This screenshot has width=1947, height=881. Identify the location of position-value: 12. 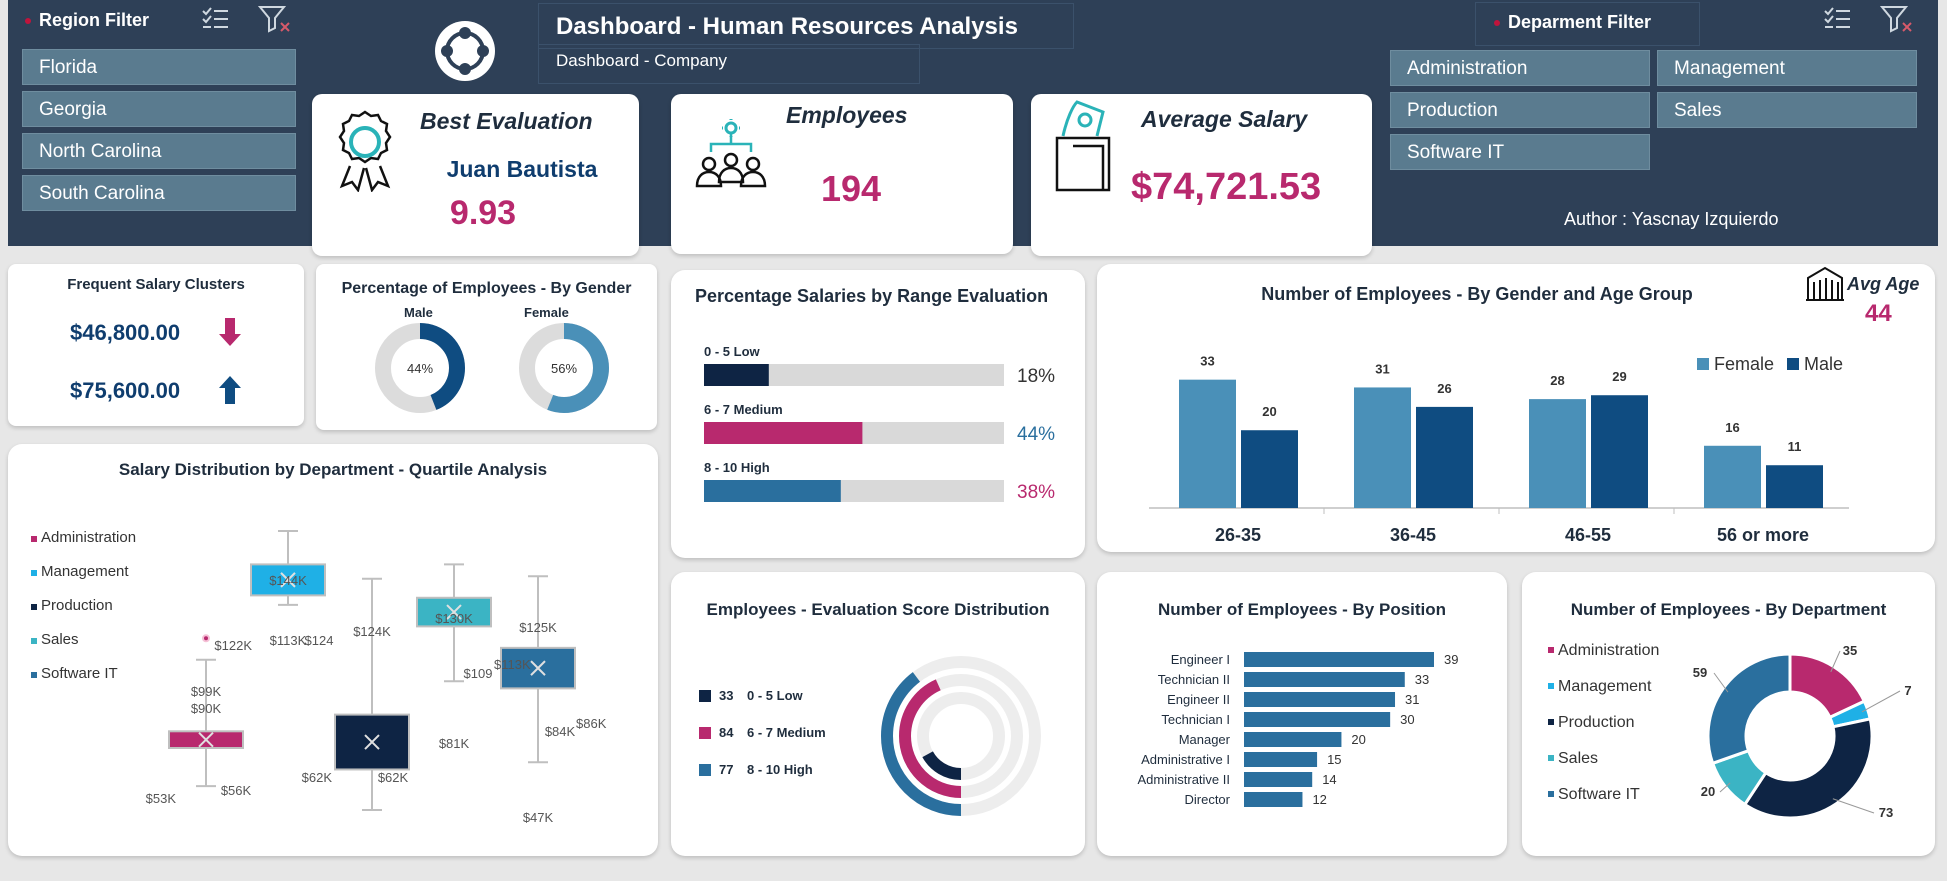
(1319, 799).